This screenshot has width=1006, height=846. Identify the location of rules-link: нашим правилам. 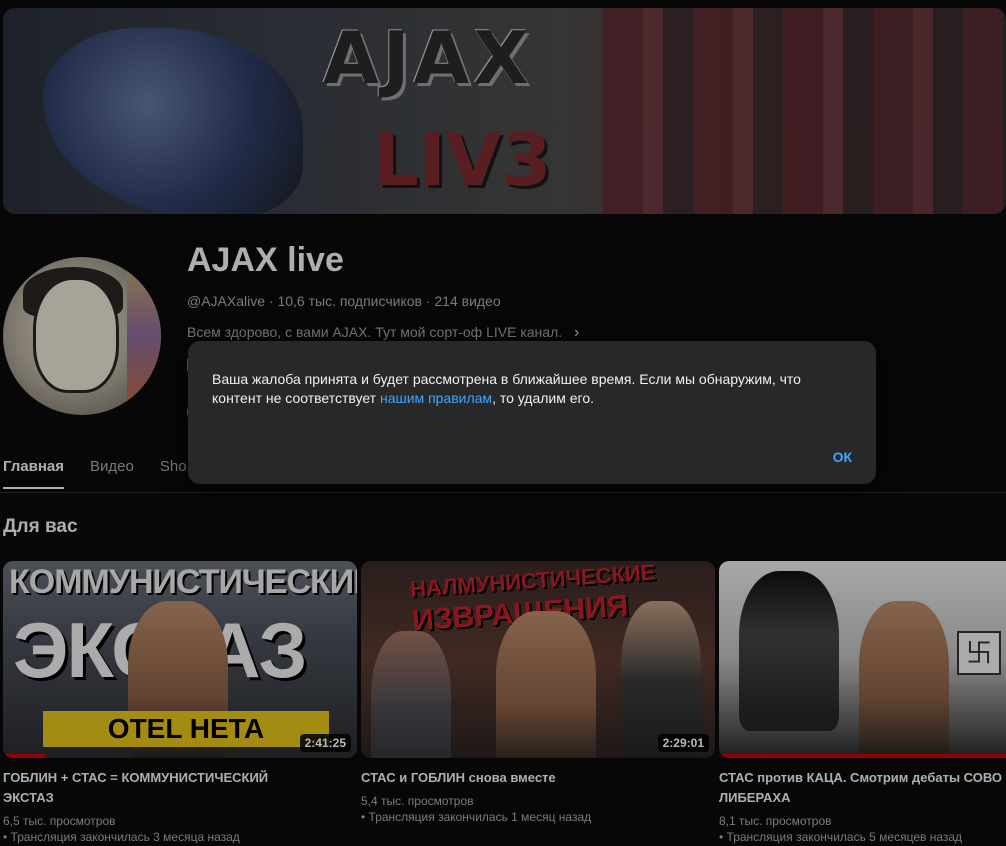
(436, 398).